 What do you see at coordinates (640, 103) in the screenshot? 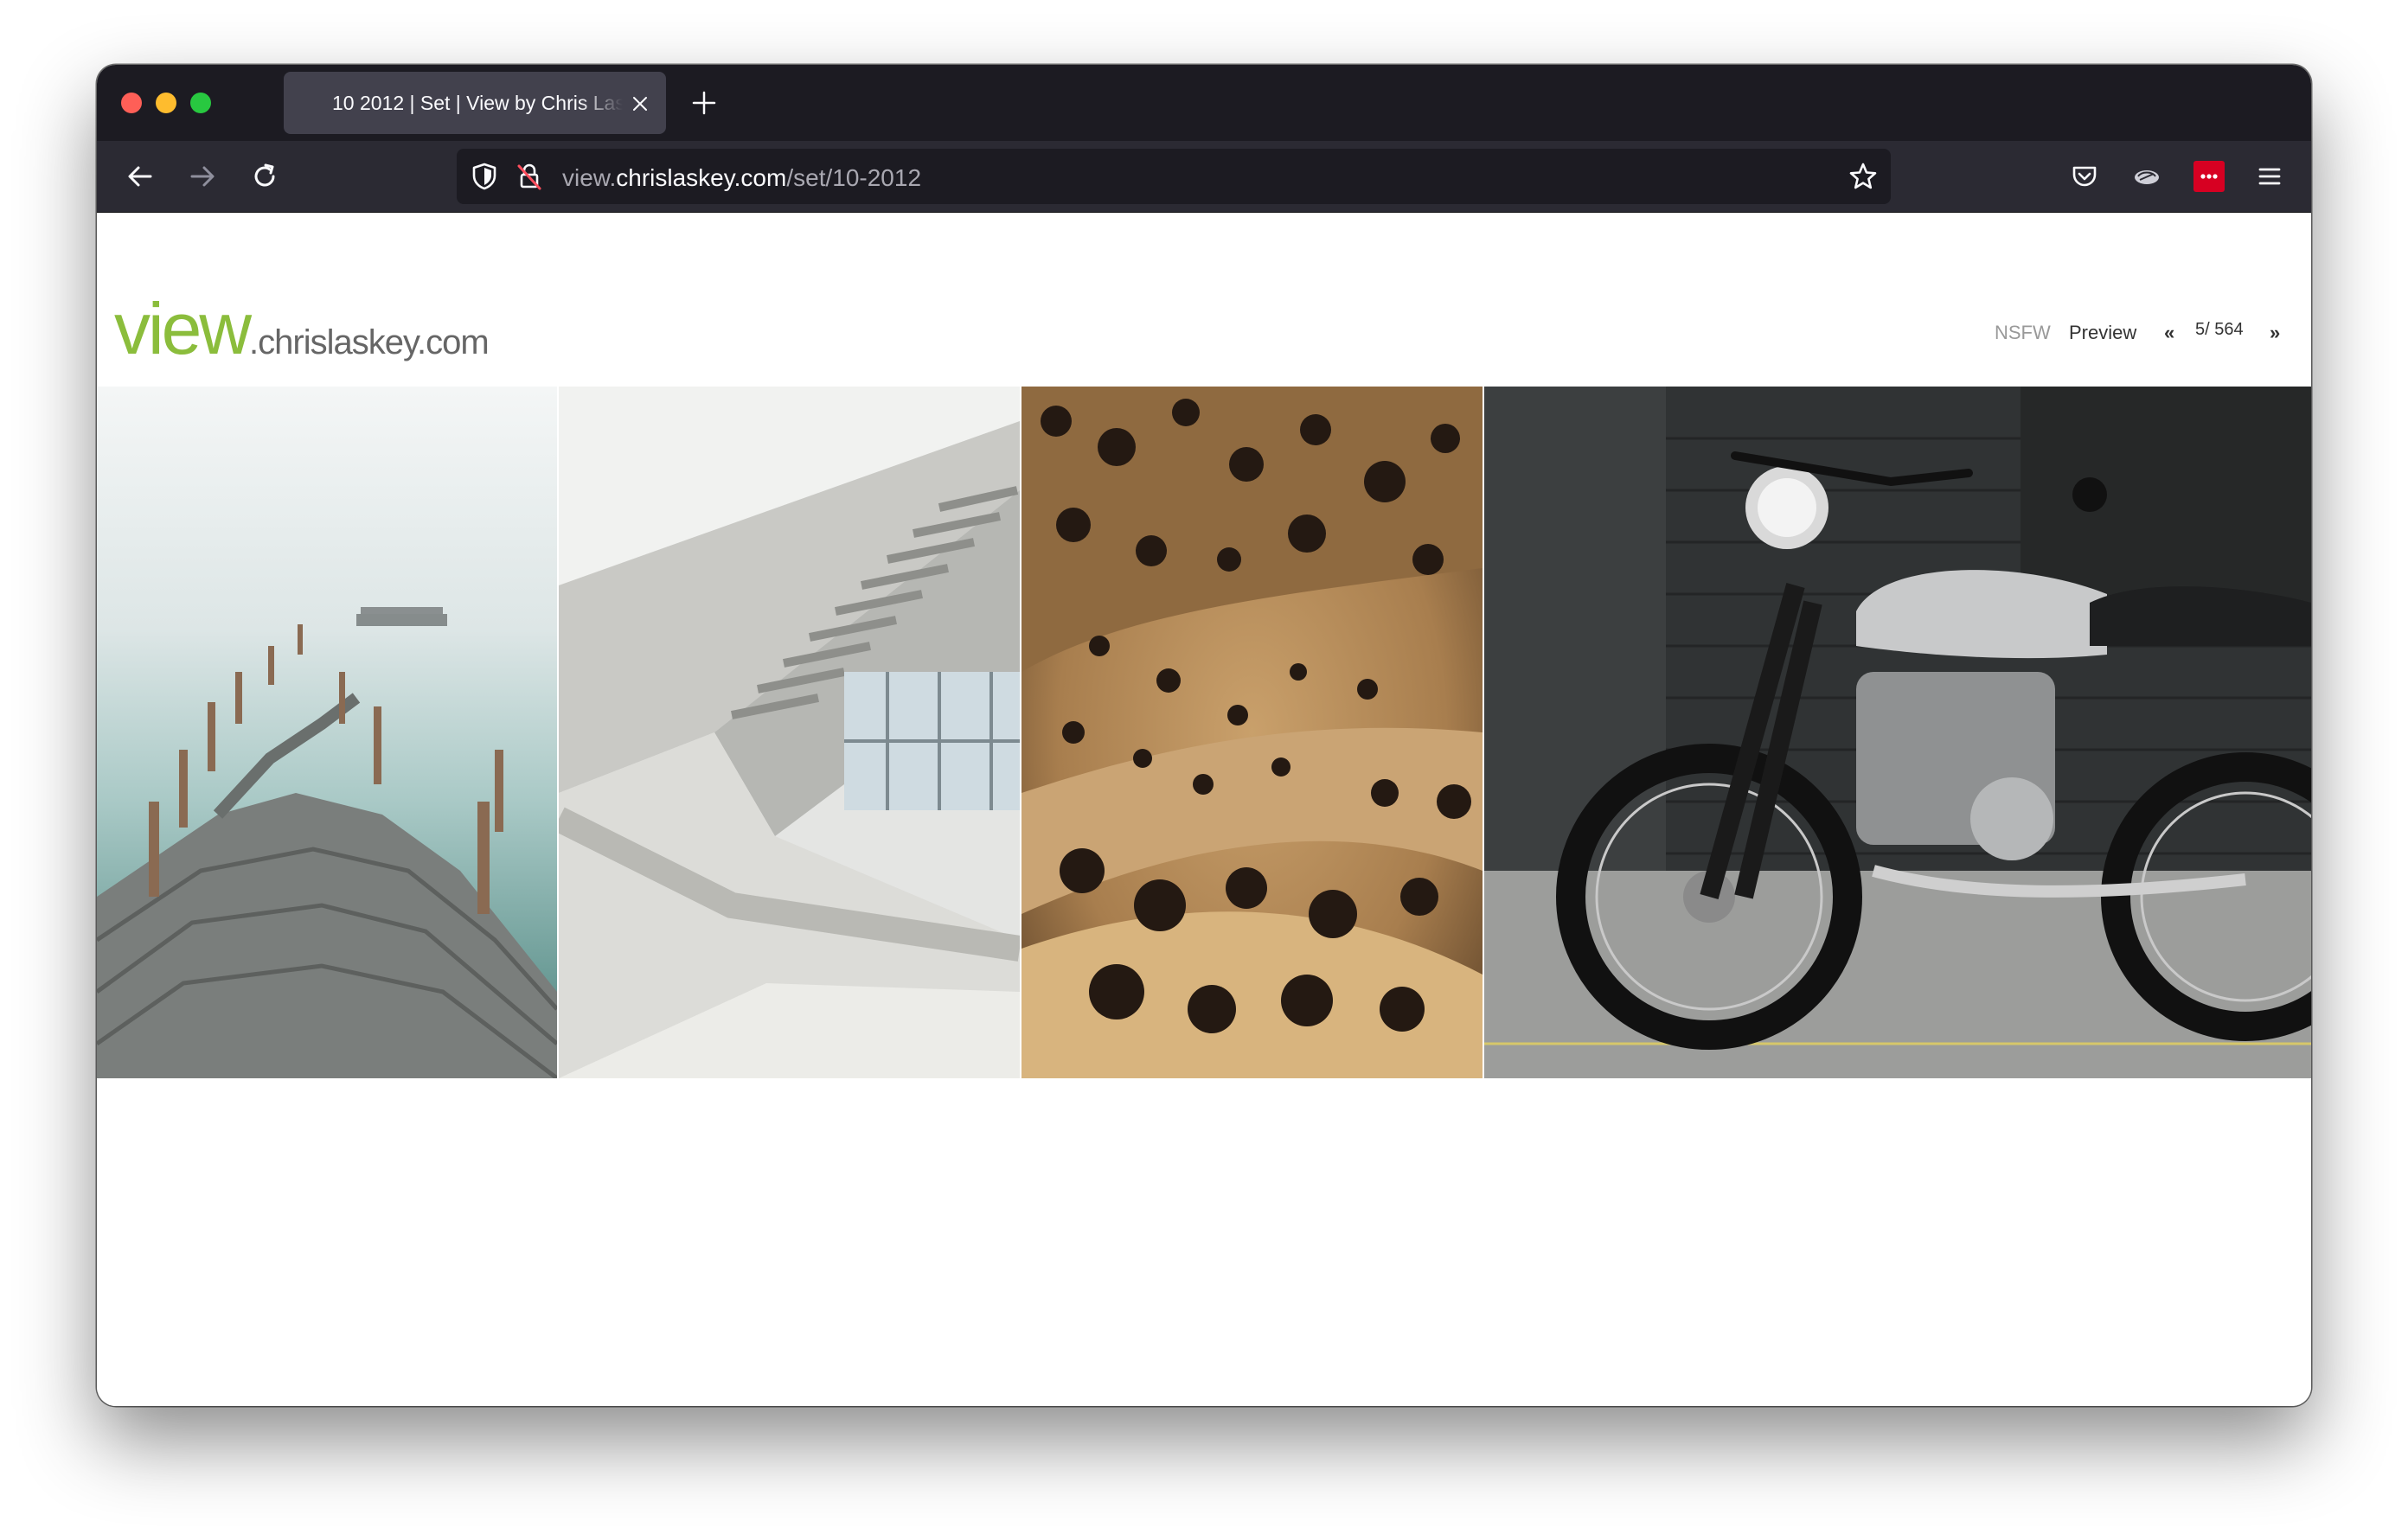
I see `close-tab-icon` at bounding box center [640, 103].